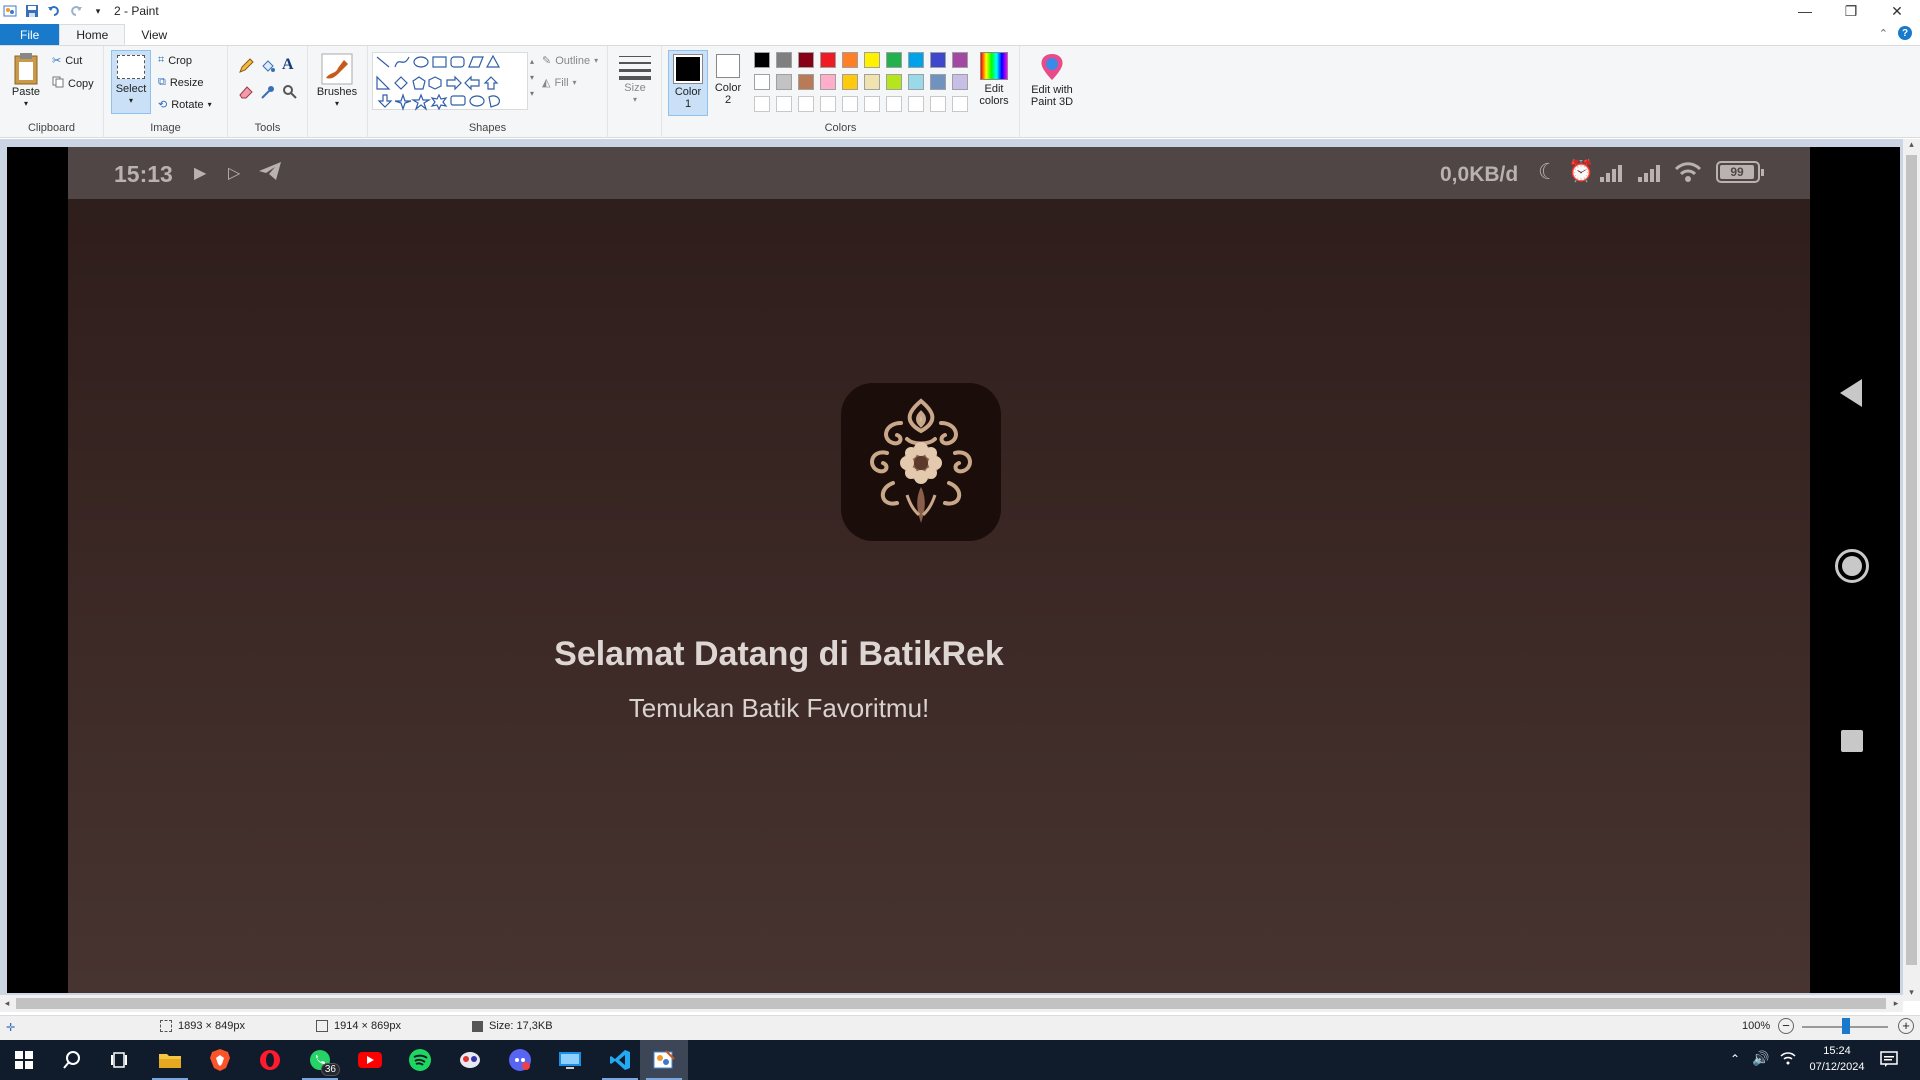 The width and height of the screenshot is (1920, 1080). What do you see at coordinates (1052, 80) in the screenshot?
I see `edit-paint3d-button: Edit with Paint 3D` at bounding box center [1052, 80].